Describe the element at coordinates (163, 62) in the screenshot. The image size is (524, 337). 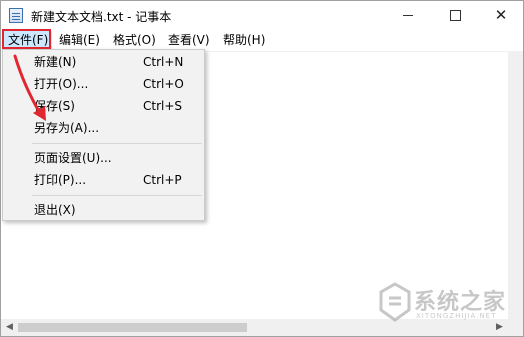
I see `menu-item-shortcut: Ctrl+N` at that location.